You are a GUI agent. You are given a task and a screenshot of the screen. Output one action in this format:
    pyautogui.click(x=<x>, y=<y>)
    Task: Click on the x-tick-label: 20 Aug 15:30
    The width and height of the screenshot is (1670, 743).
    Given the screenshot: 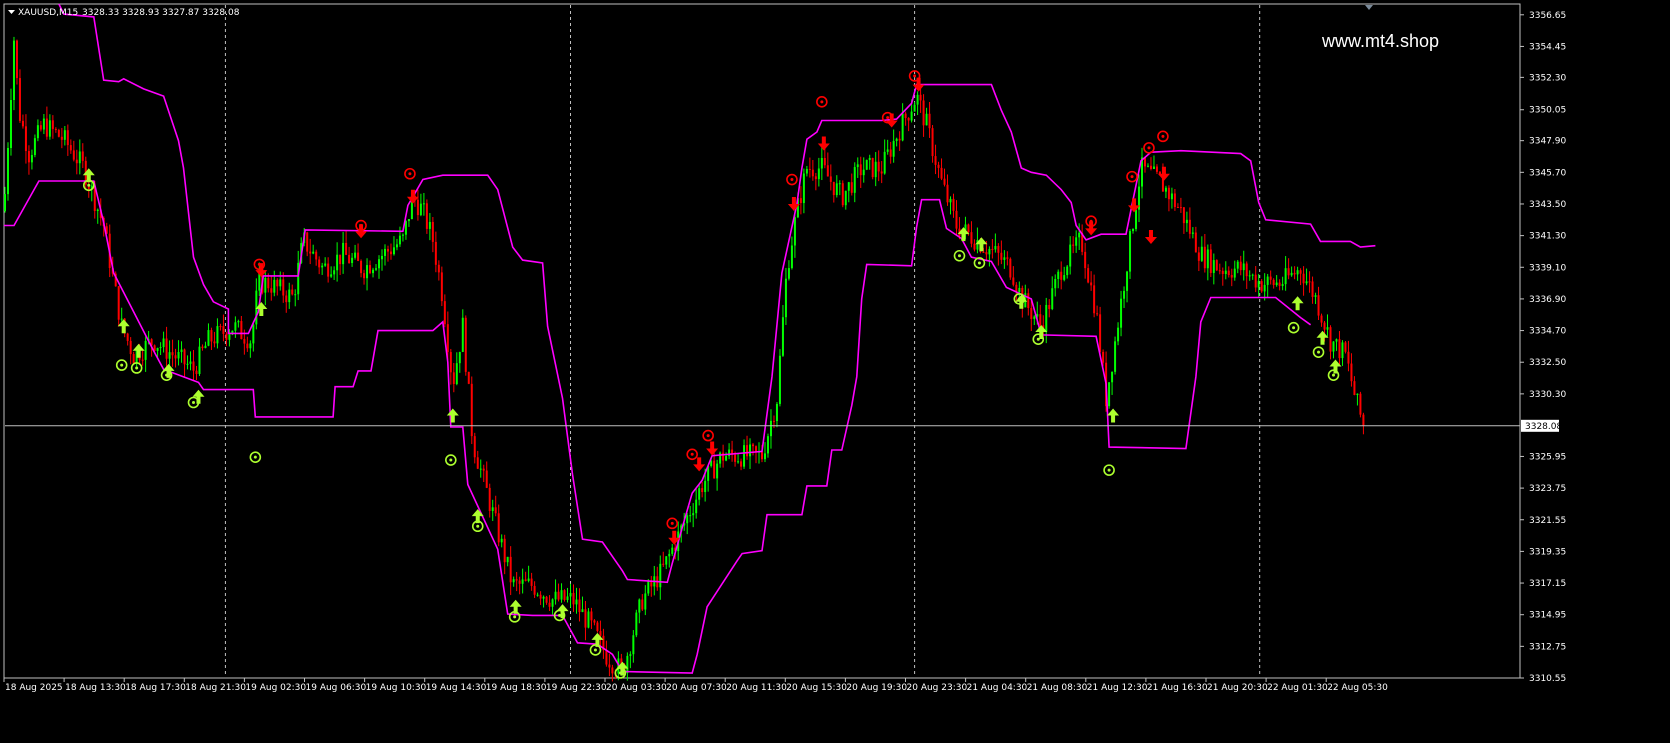 What is the action you would take?
    pyautogui.click(x=816, y=688)
    